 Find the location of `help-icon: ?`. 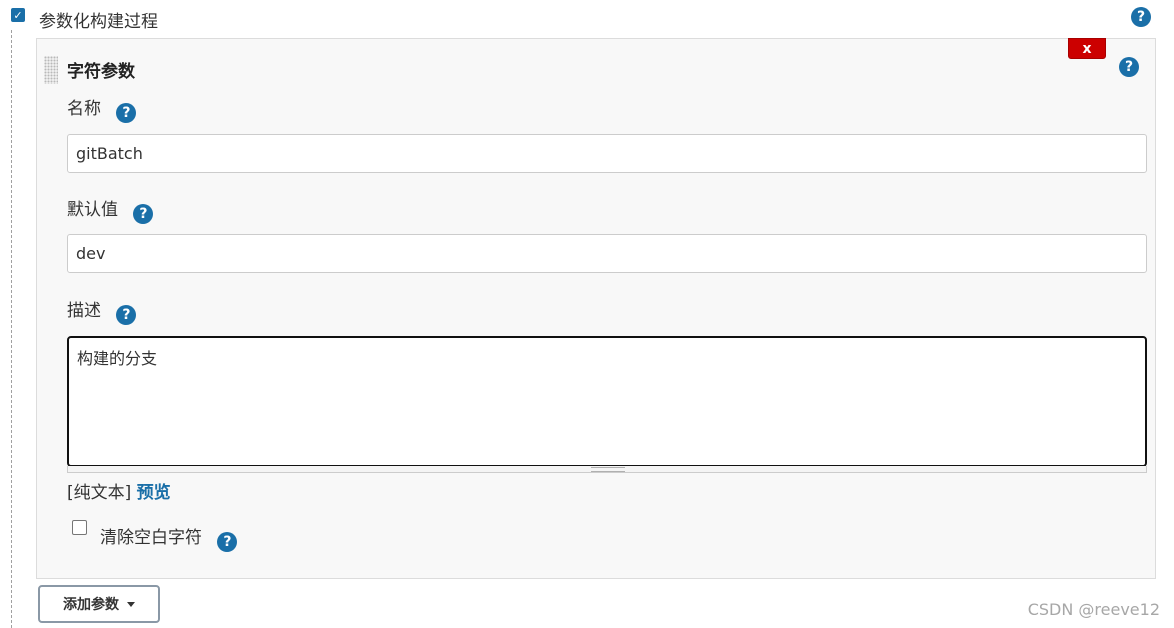

help-icon: ? is located at coordinates (1141, 17).